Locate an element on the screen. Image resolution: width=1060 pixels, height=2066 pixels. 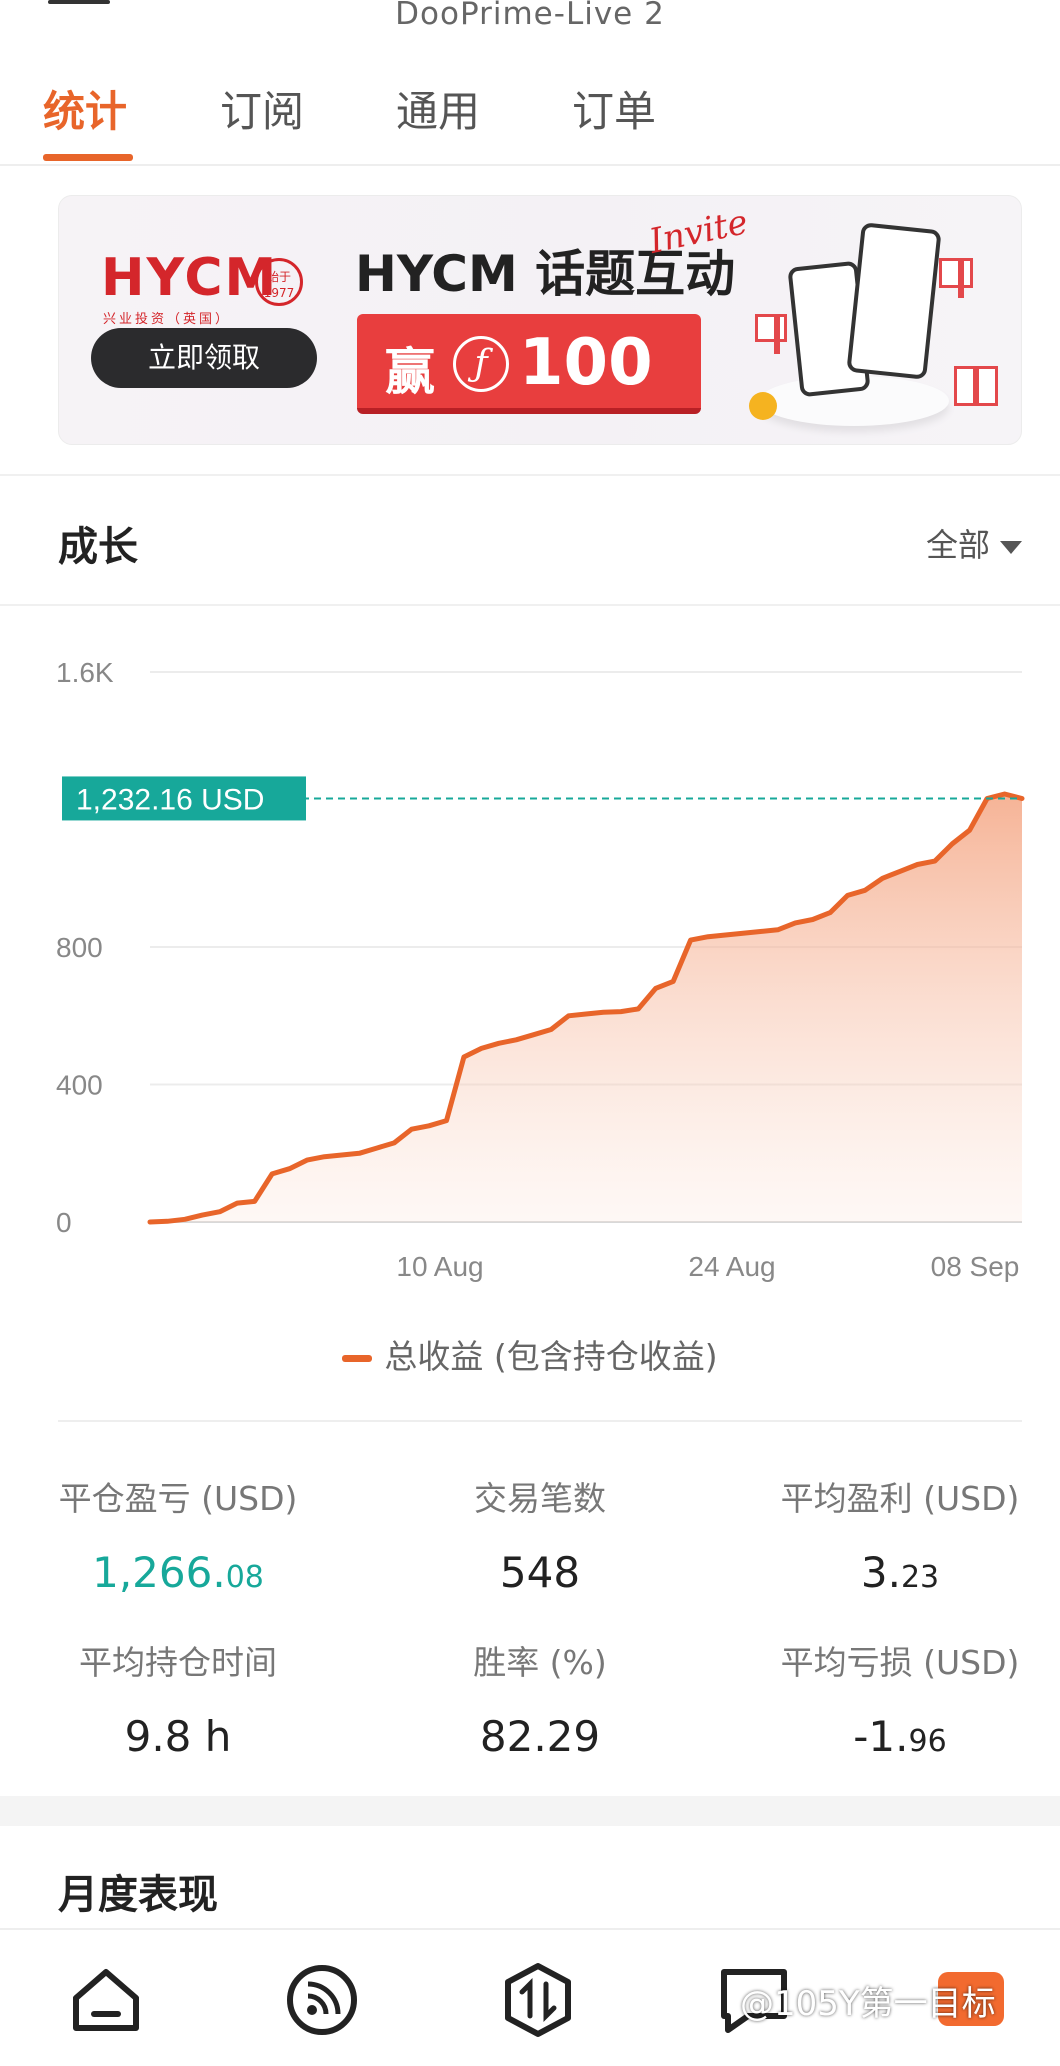
y-tick-label: 800 is located at coordinates (79, 947).